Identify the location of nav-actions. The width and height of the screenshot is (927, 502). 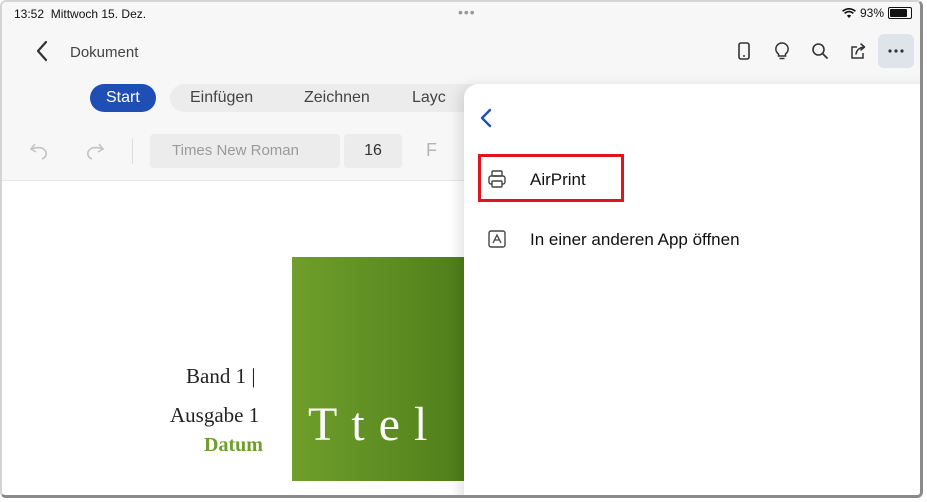
(819, 51).